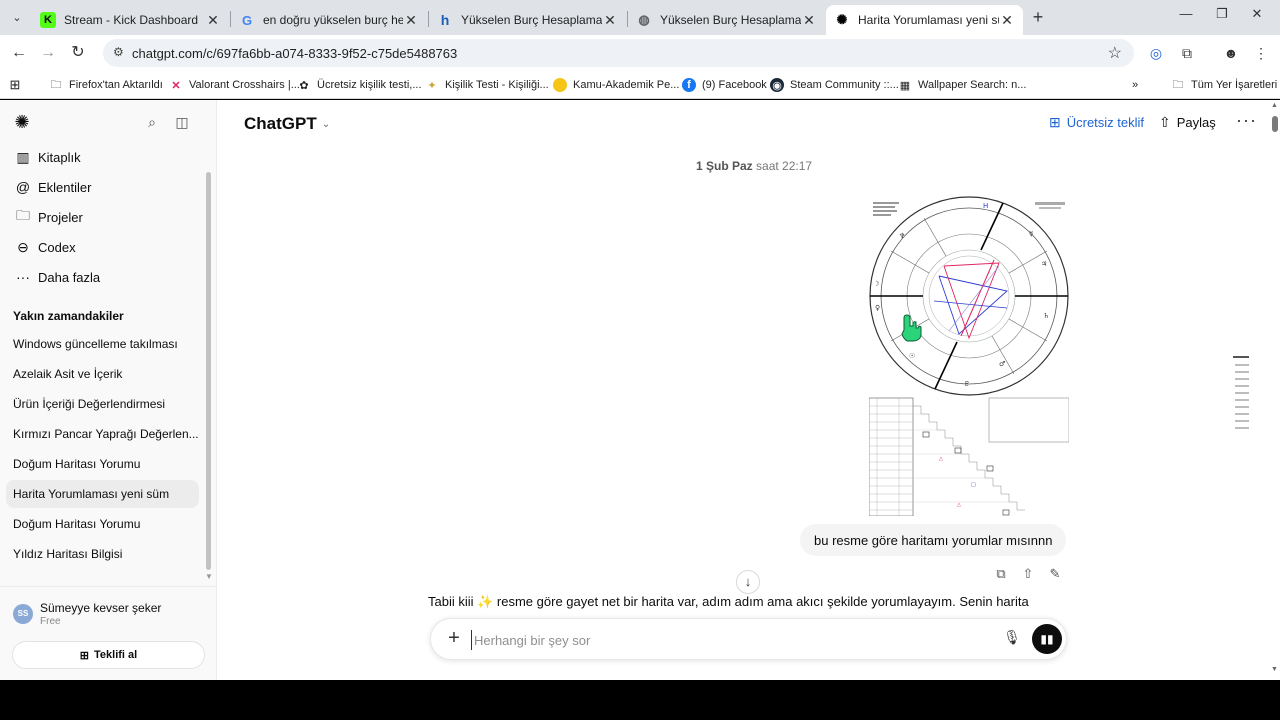 This screenshot has width=1280, height=720. What do you see at coordinates (1038, 17) in the screenshot?
I see `new-tab-button: +` at bounding box center [1038, 17].